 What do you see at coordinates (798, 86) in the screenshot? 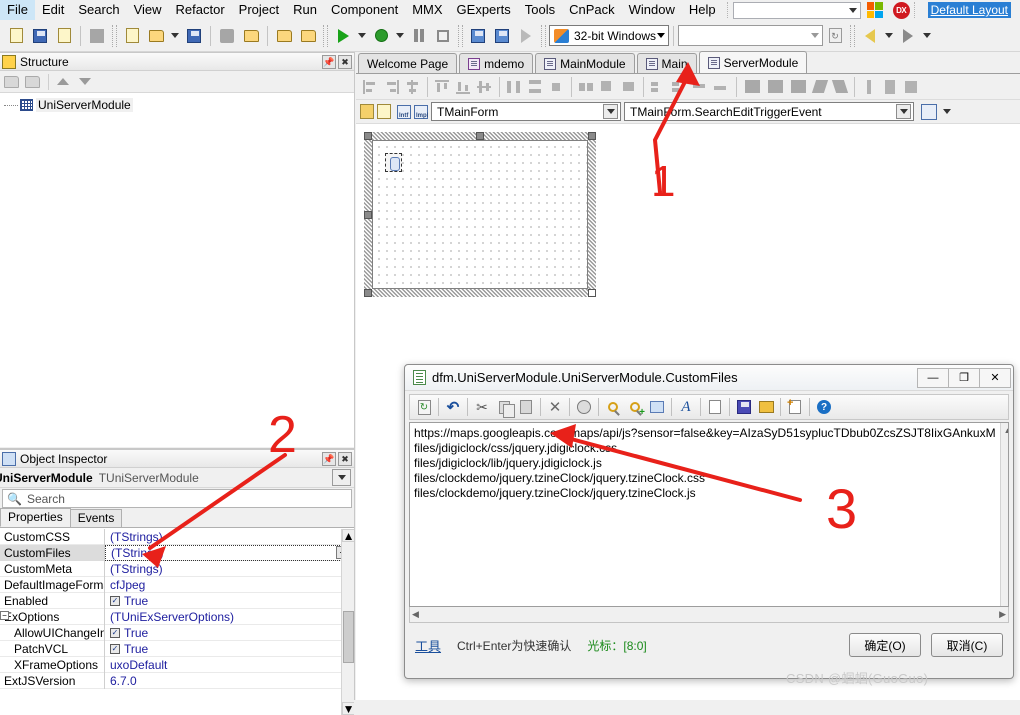
I see `lock-icon` at bounding box center [798, 86].